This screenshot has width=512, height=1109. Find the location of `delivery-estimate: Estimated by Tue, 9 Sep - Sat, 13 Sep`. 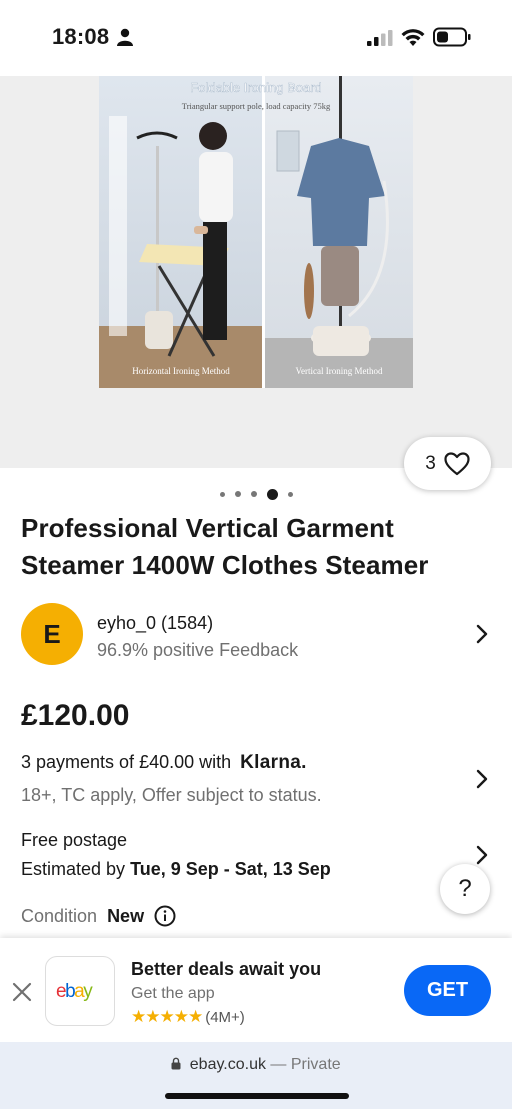

delivery-estimate: Estimated by Tue, 9 Sep - Sat, 13 Sep is located at coordinates (176, 869).